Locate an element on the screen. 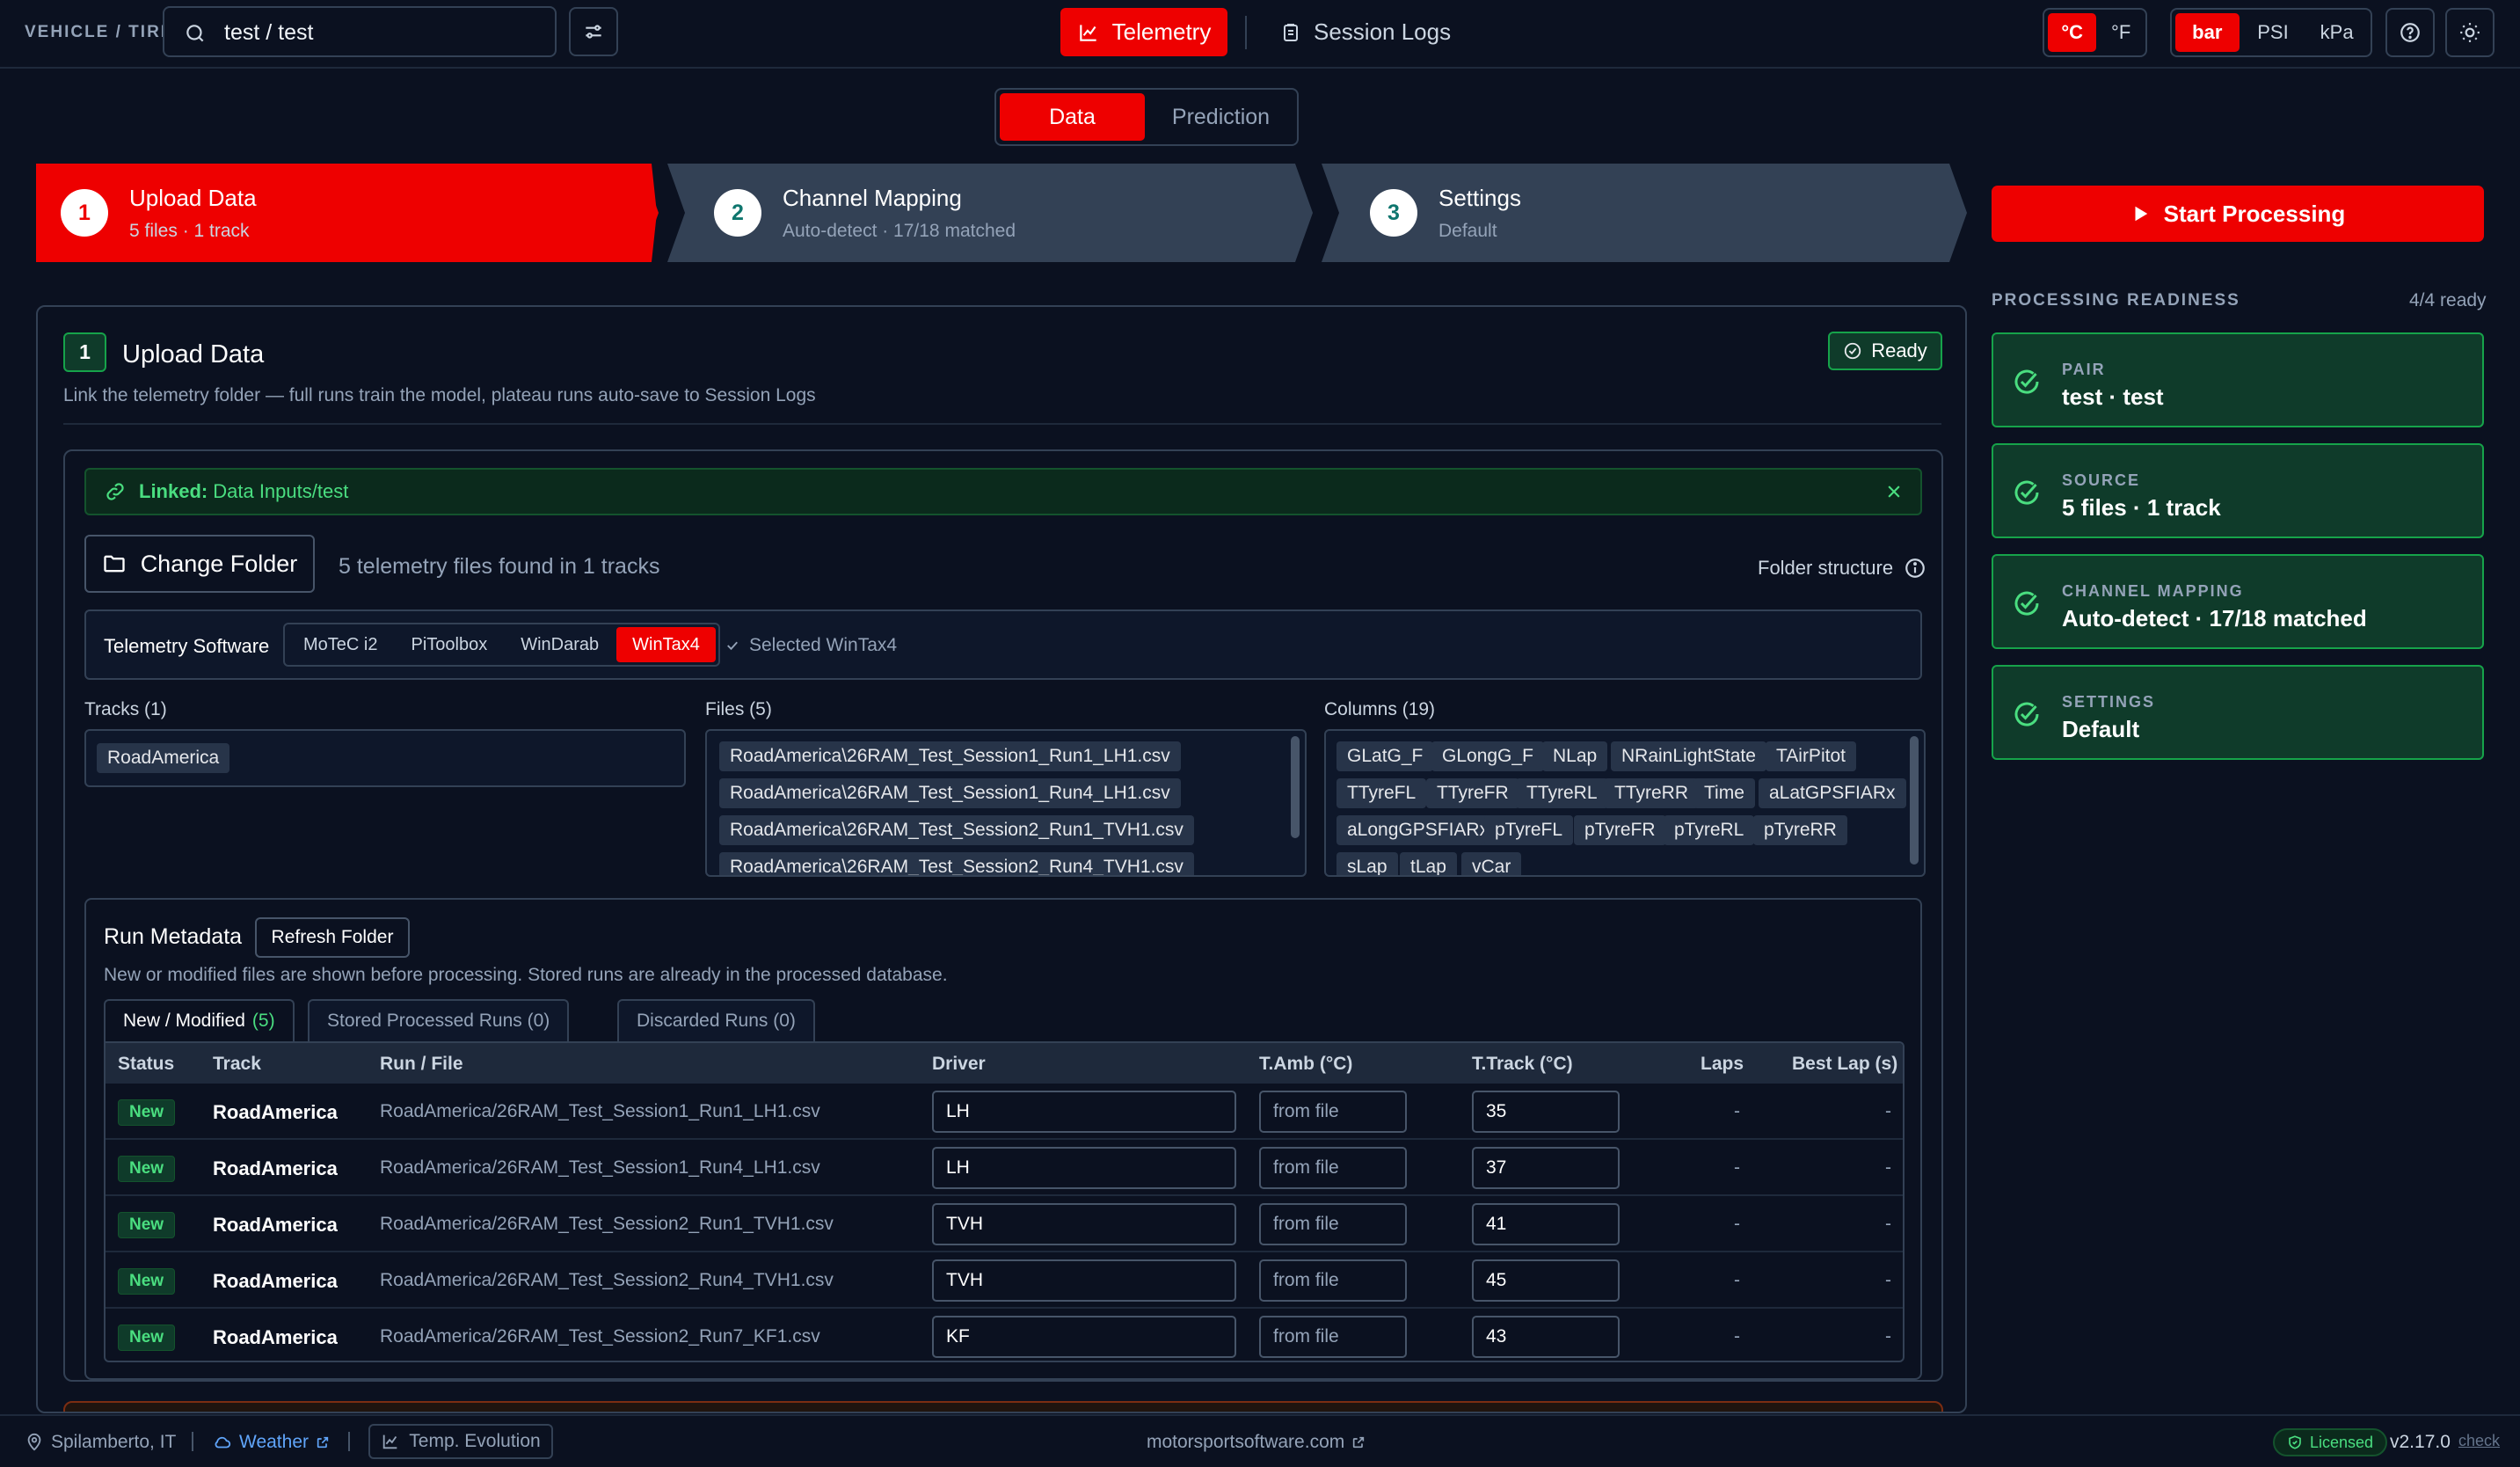 This screenshot has width=2520, height=1467. cloud-icon is located at coordinates (222, 1442).